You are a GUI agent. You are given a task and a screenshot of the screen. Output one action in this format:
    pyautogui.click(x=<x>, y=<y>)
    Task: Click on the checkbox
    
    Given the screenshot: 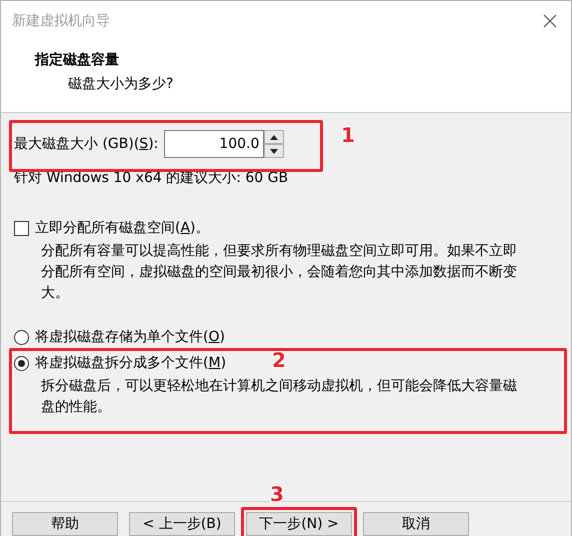 What is the action you would take?
    pyautogui.click(x=21, y=228)
    